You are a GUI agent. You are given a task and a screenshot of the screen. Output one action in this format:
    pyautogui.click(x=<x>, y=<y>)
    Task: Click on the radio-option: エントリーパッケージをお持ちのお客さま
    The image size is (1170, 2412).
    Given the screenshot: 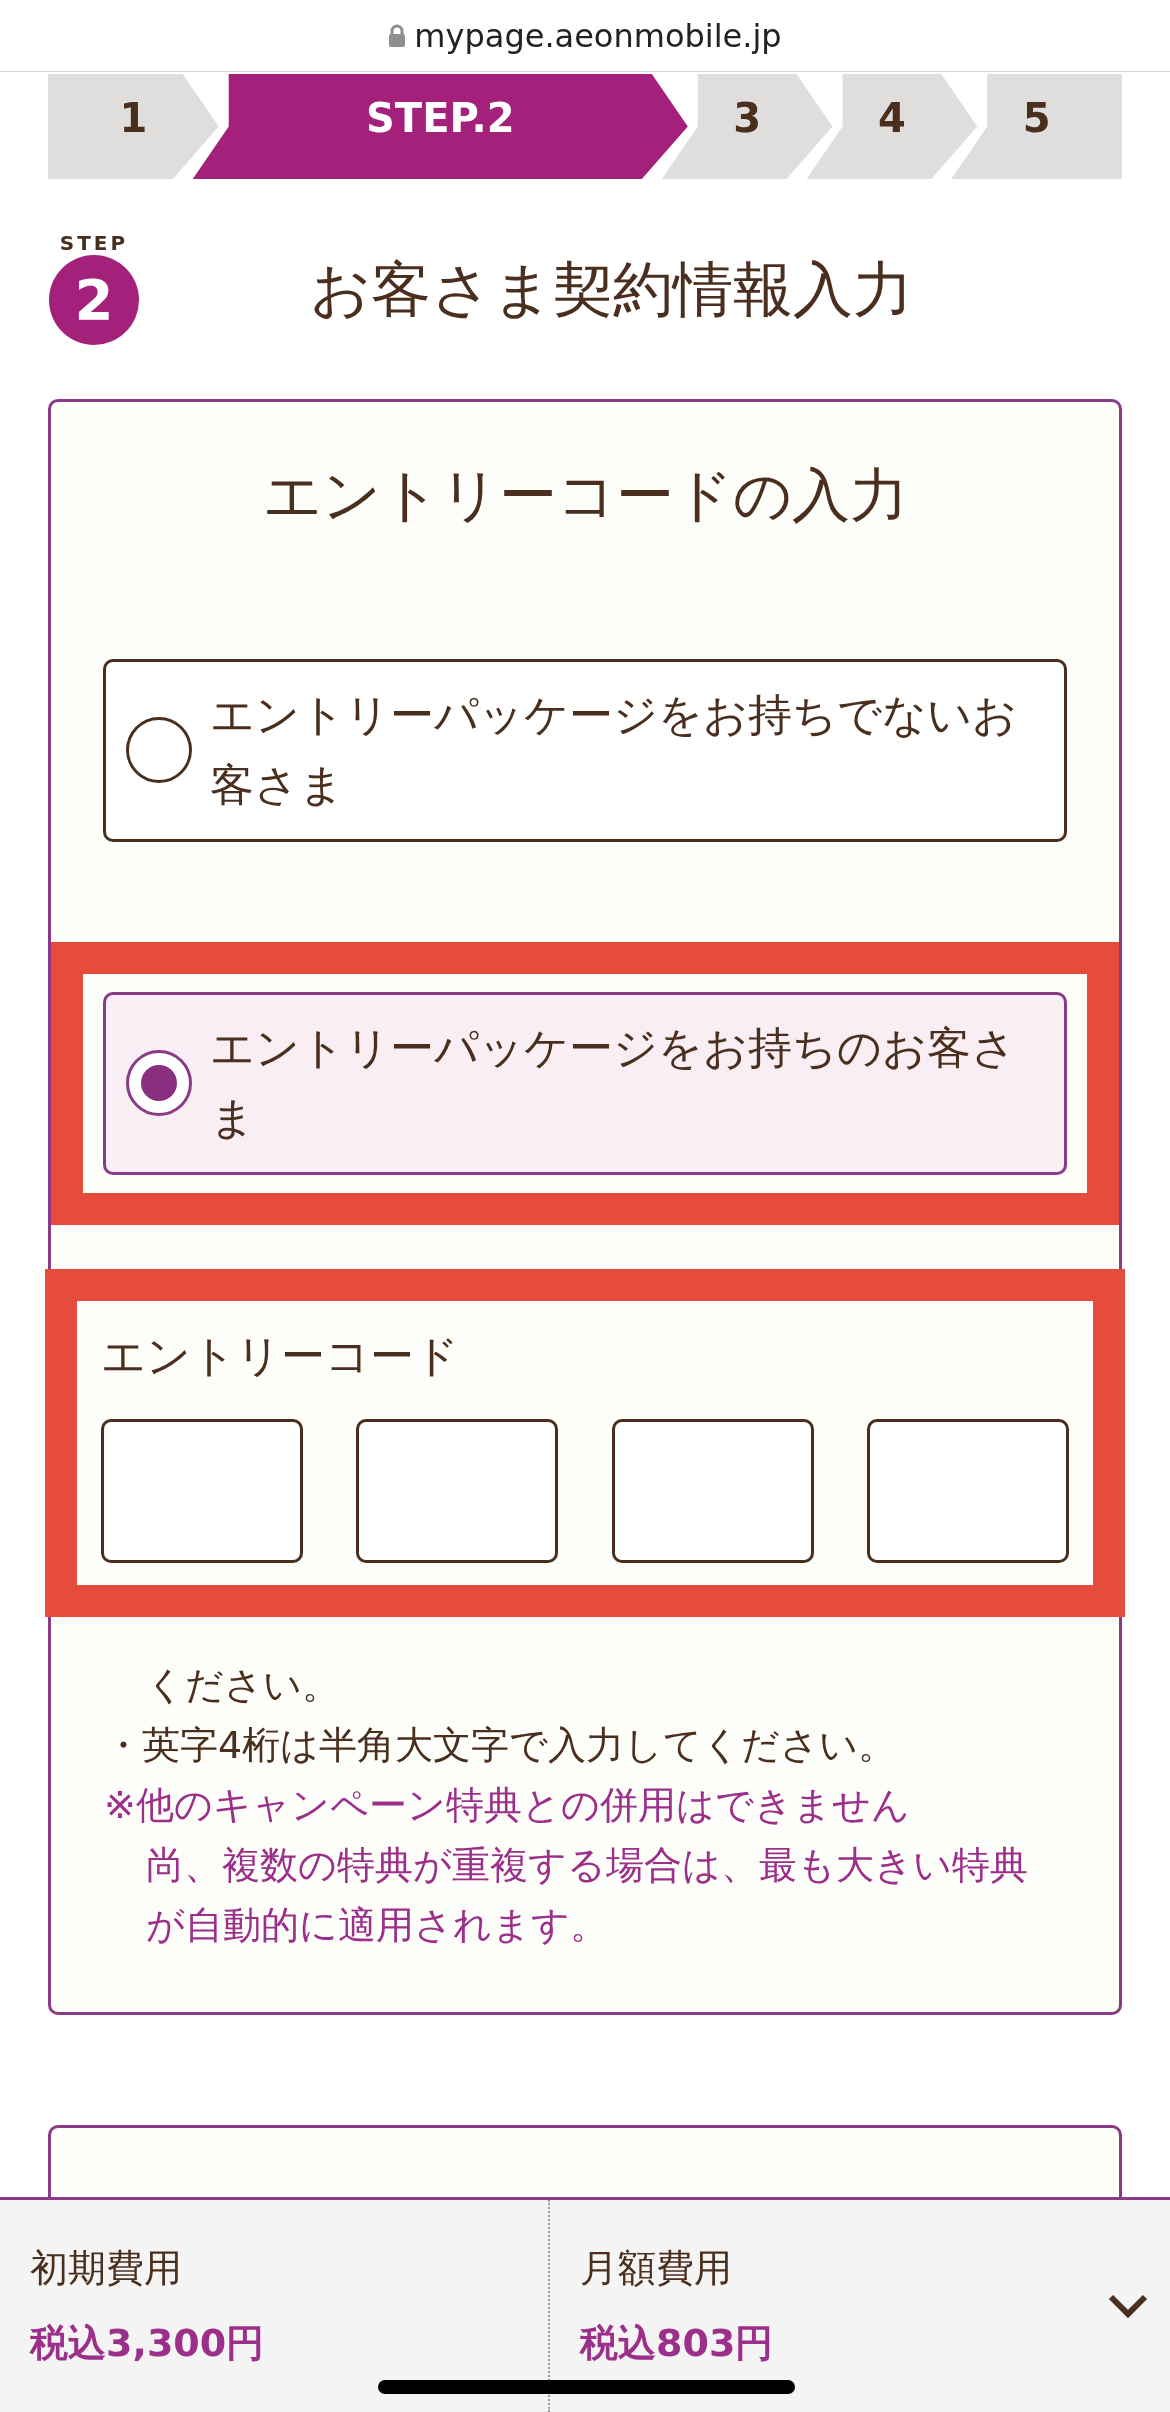 What is the action you would take?
    pyautogui.click(x=585, y=1083)
    